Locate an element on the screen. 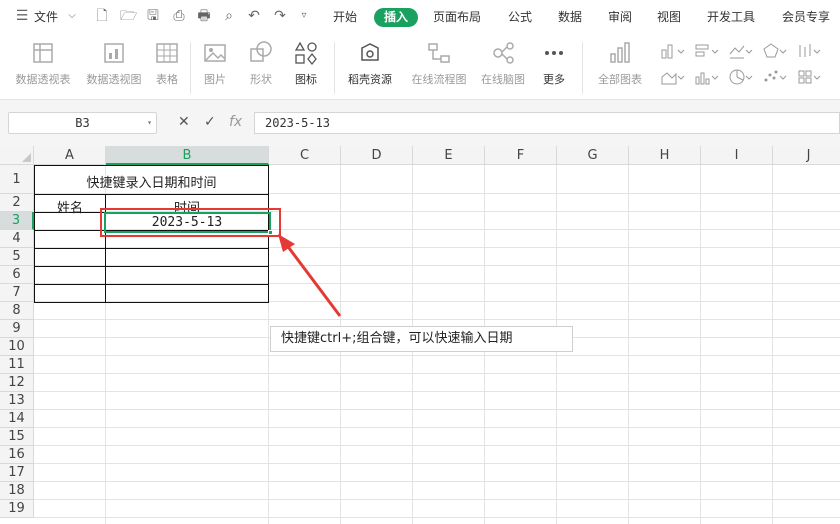 The image size is (840, 524). area-chart-icon is located at coordinates (673, 77).